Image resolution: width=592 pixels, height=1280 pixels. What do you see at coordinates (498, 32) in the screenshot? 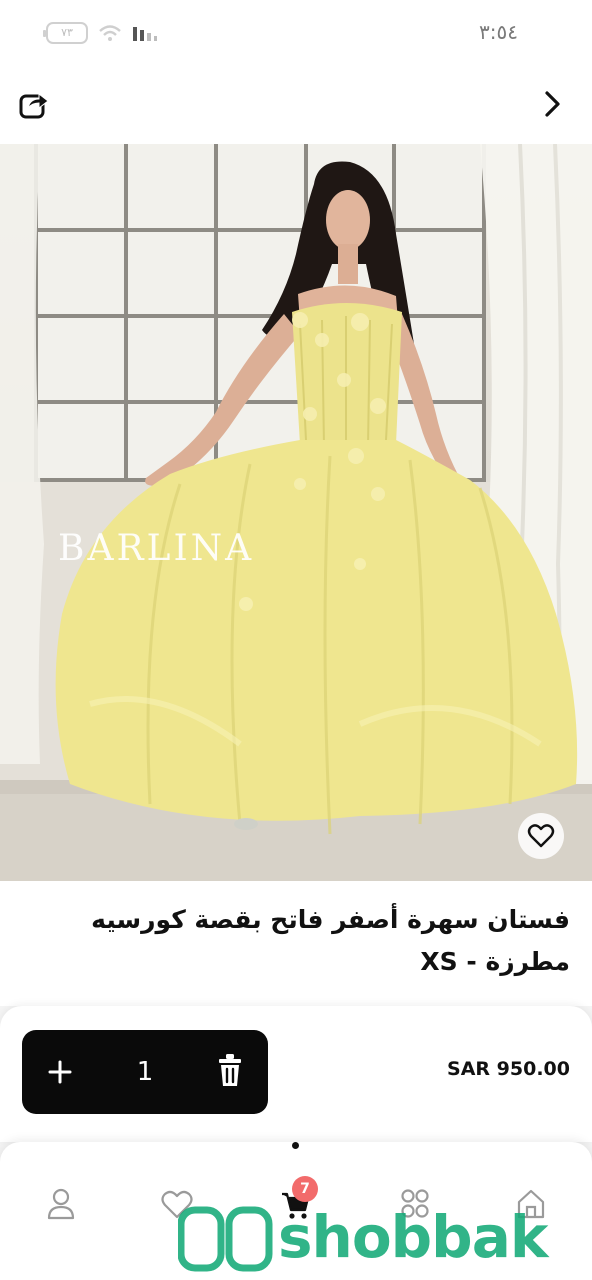
I see `status-time: ٣:٥٤` at bounding box center [498, 32].